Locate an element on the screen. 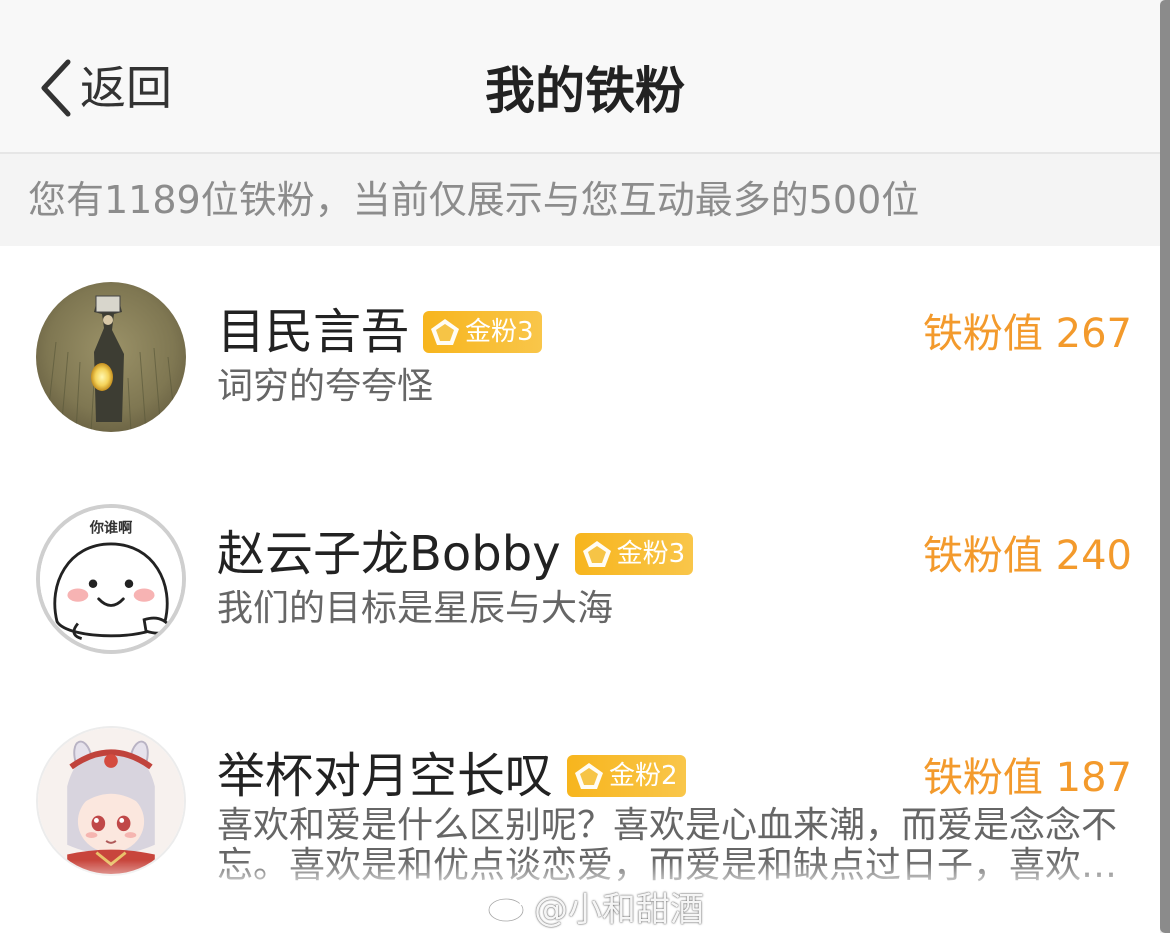 The image size is (1170, 933). avatar: 你谁啊 is located at coordinates (111, 579).